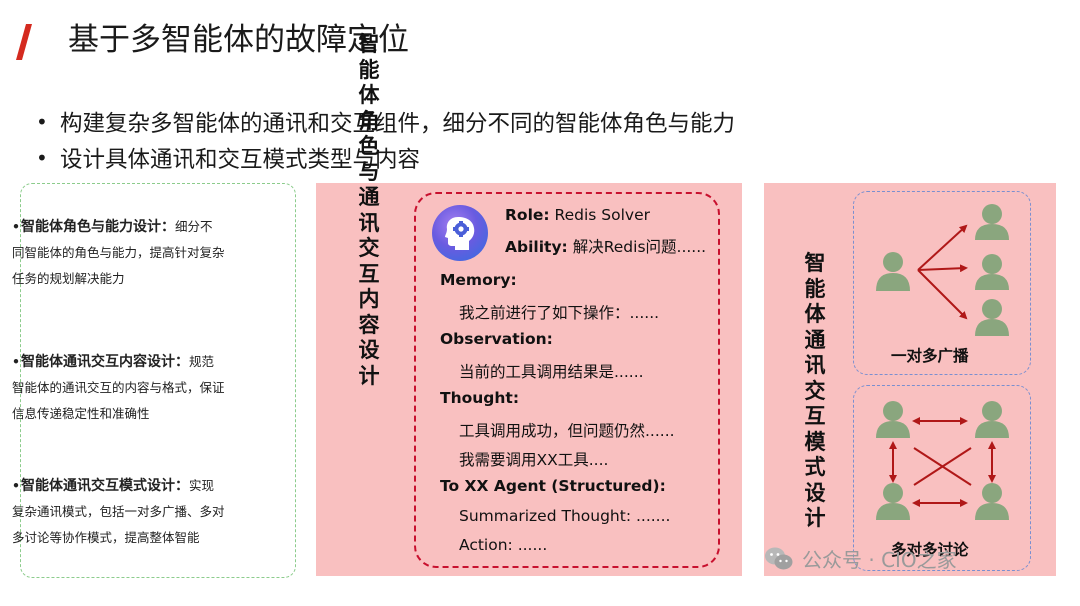  I want to click on broadcast-sender-person-icon, so click(893, 271).